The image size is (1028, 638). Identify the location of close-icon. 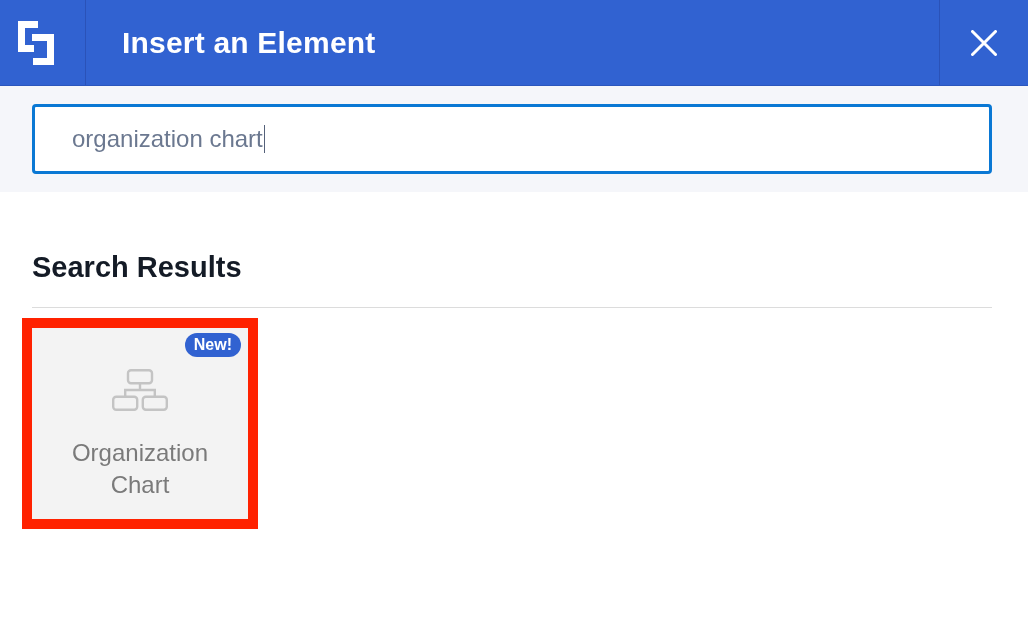
(984, 42).